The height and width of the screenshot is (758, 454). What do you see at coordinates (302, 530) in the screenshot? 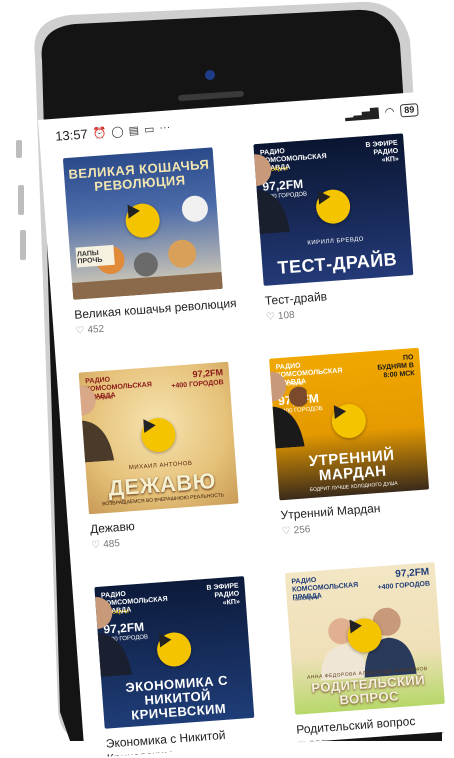
I see `likes-value: 256` at bounding box center [302, 530].